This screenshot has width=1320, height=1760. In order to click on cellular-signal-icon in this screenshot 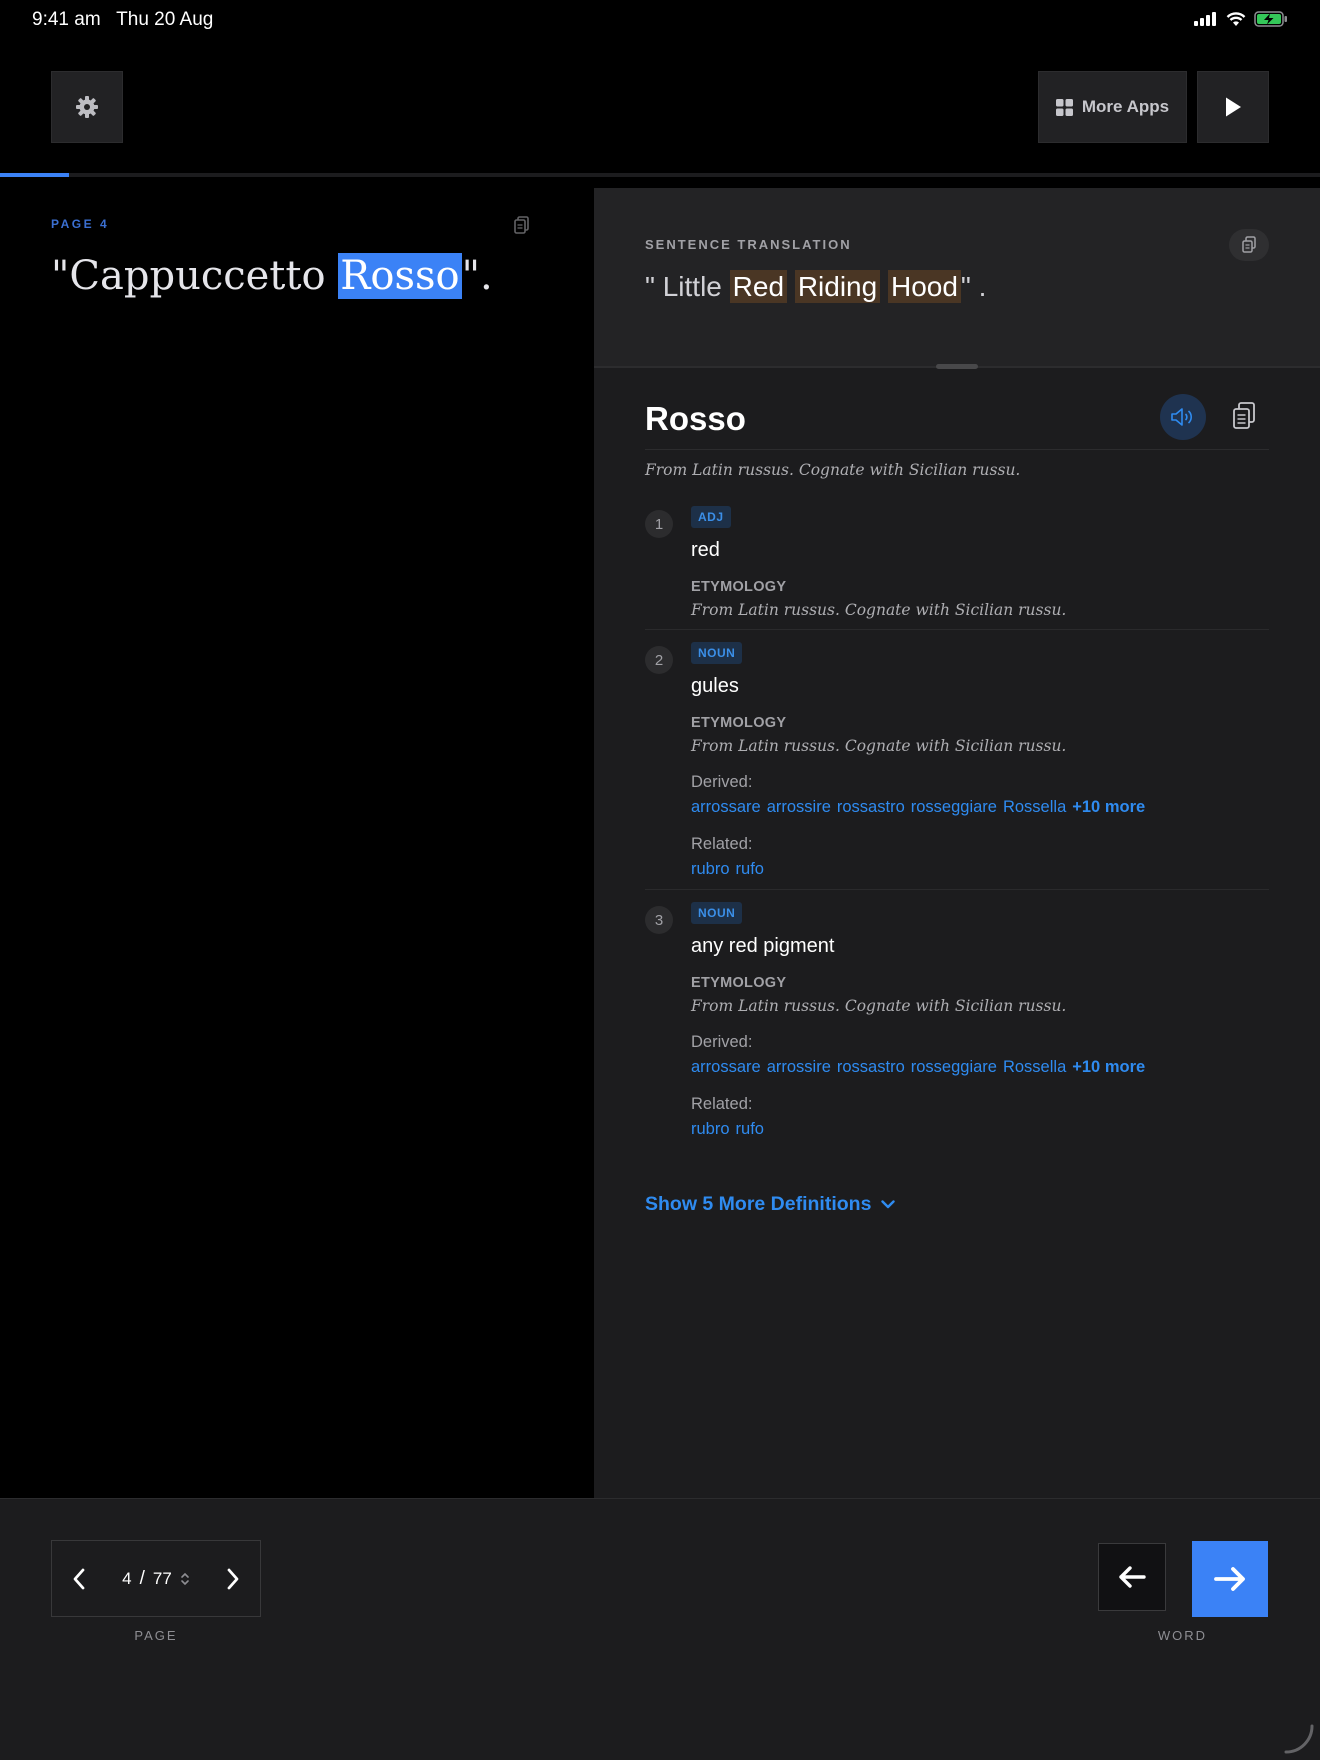, I will do `click(1205, 19)`.